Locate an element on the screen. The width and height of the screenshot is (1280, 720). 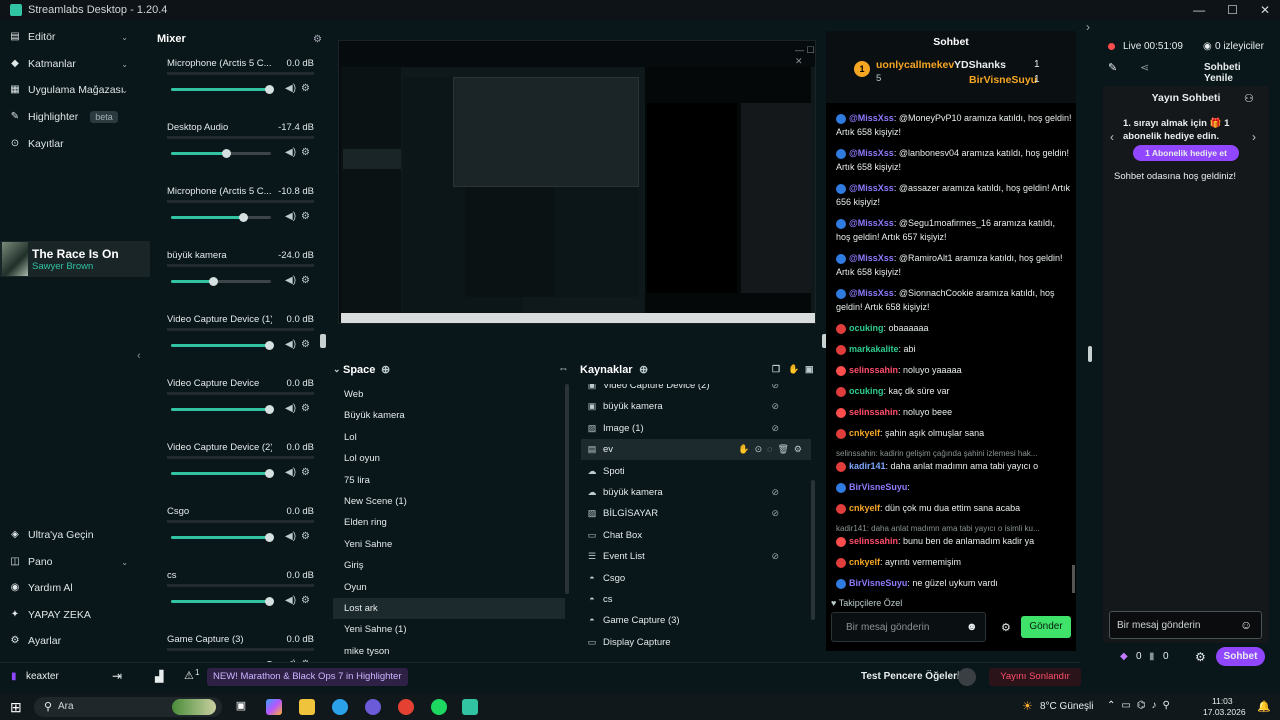
collapse-chevron-icon: ‹ is located at coordinates (139, 356).